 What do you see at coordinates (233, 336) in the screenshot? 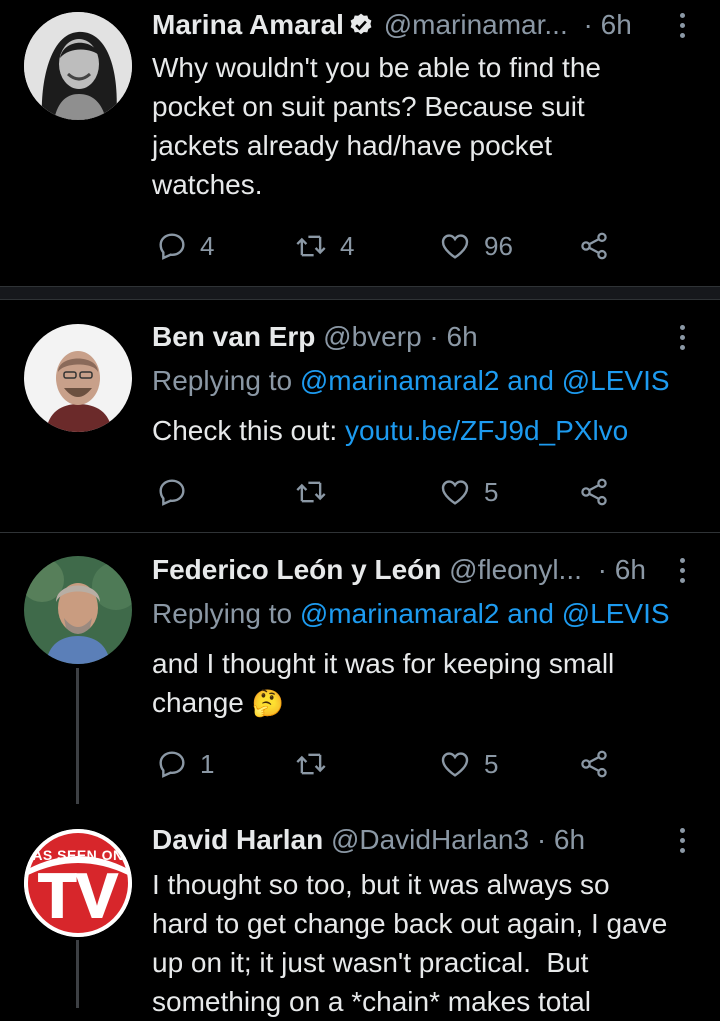
I see `author-name: Ben van Erp` at bounding box center [233, 336].